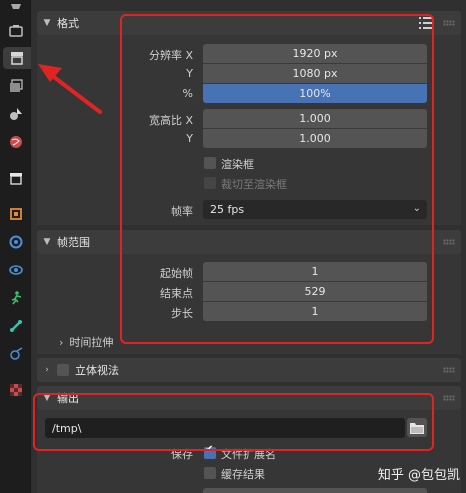  I want to click on folder-icon, so click(417, 428).